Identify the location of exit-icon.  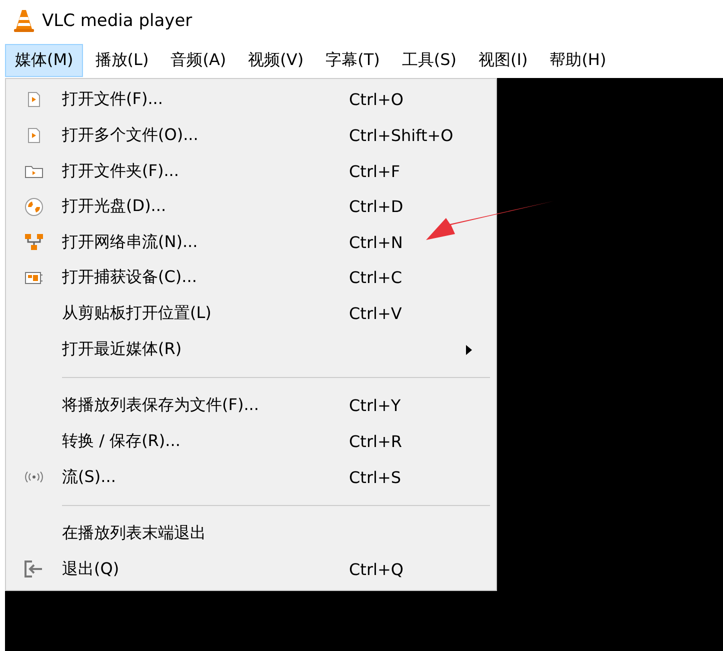
(34, 569).